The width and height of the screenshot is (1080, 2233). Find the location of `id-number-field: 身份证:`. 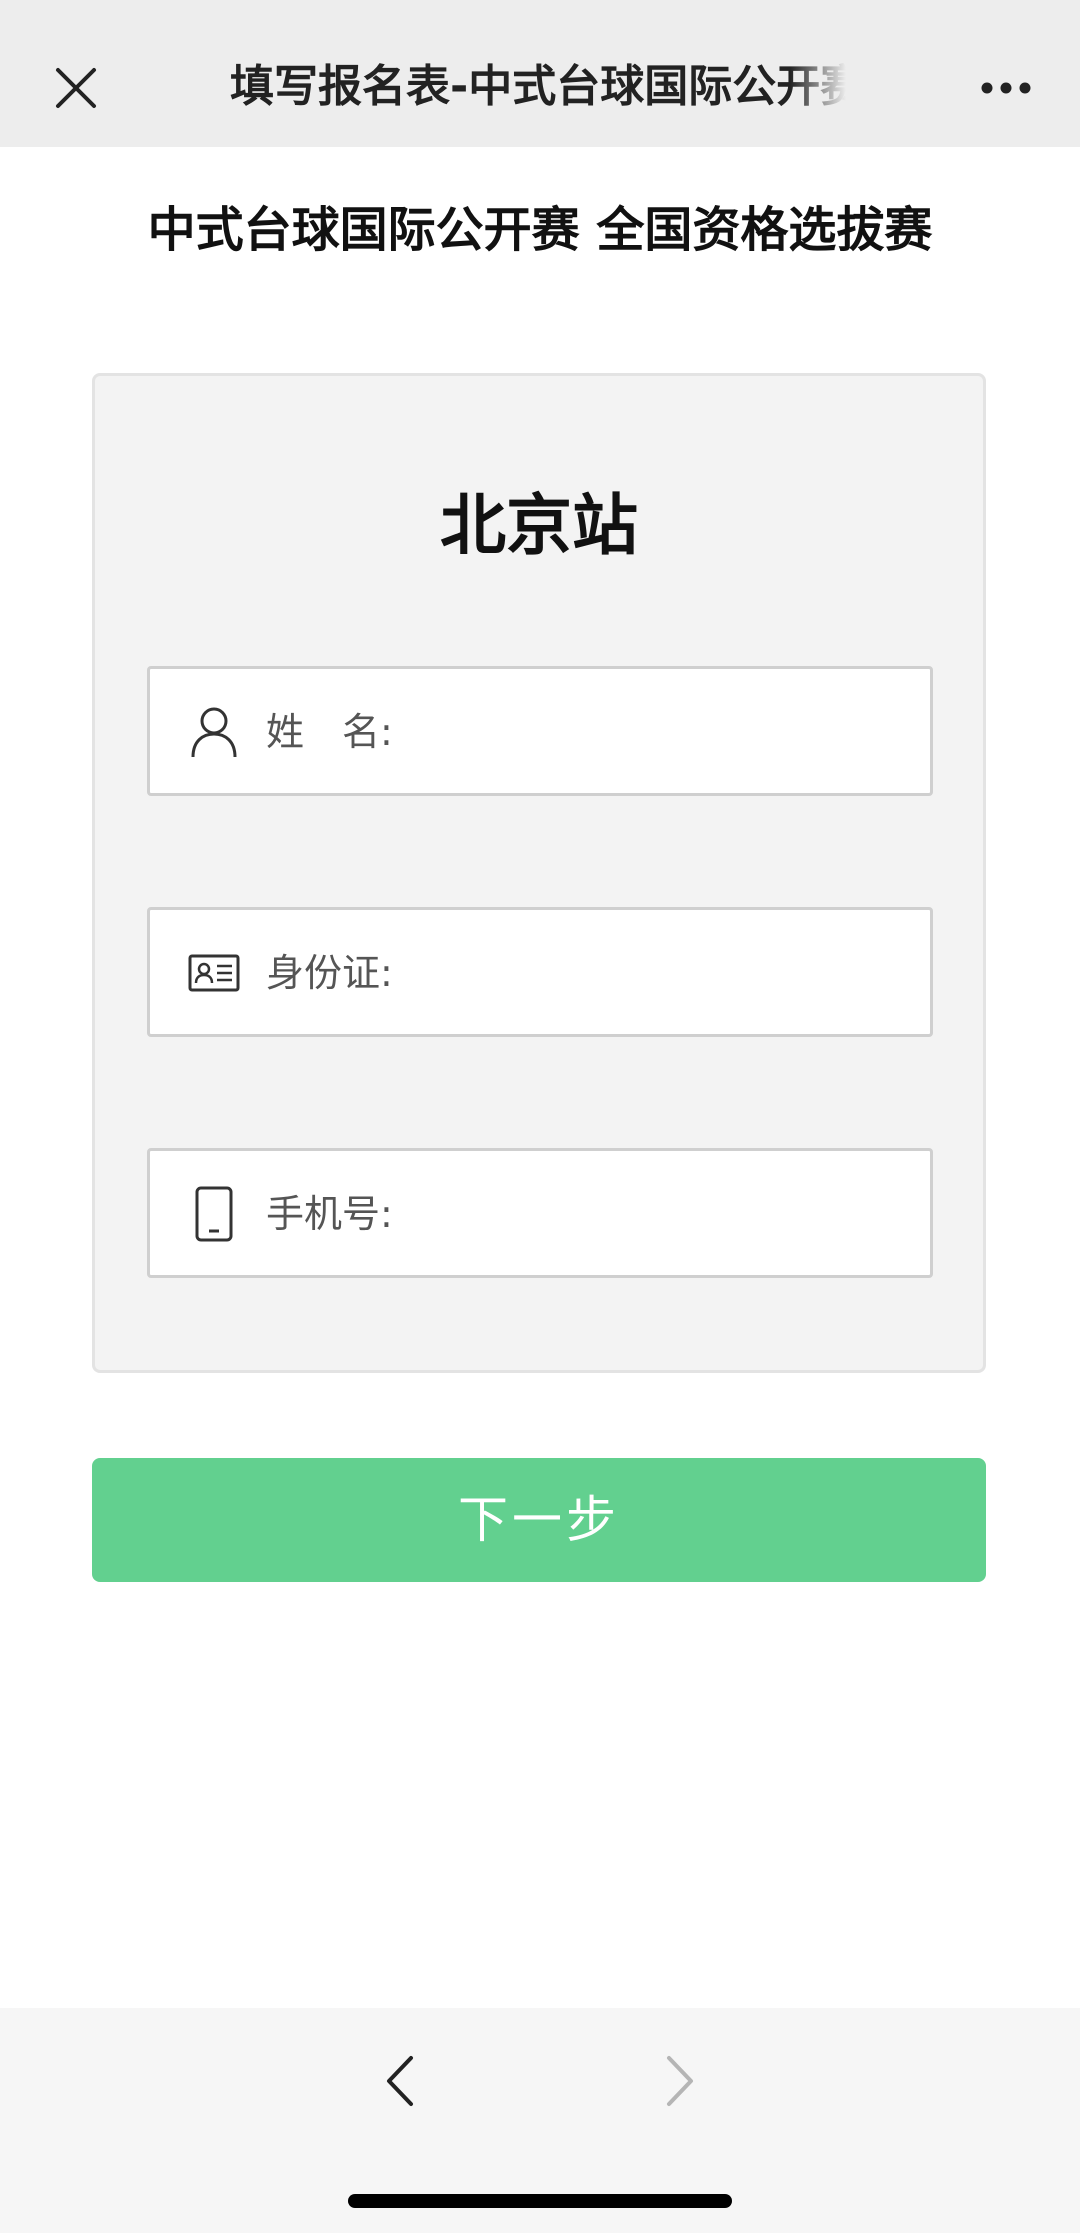

id-number-field: 身份证: is located at coordinates (540, 972).